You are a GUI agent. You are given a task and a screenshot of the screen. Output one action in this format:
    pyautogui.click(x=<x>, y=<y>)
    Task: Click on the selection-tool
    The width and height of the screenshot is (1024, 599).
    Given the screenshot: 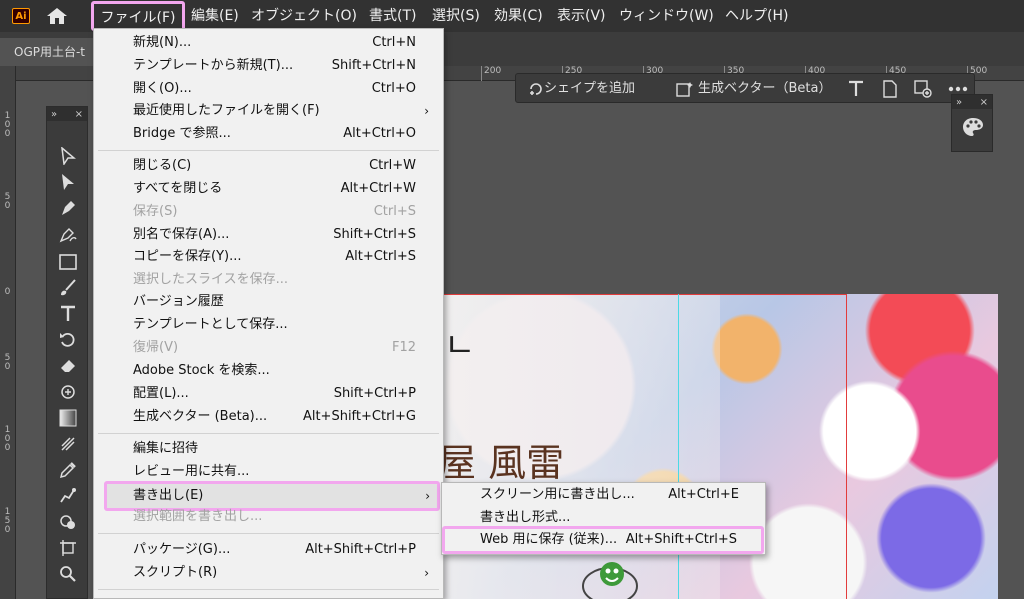 What is the action you would take?
    pyautogui.click(x=68, y=156)
    